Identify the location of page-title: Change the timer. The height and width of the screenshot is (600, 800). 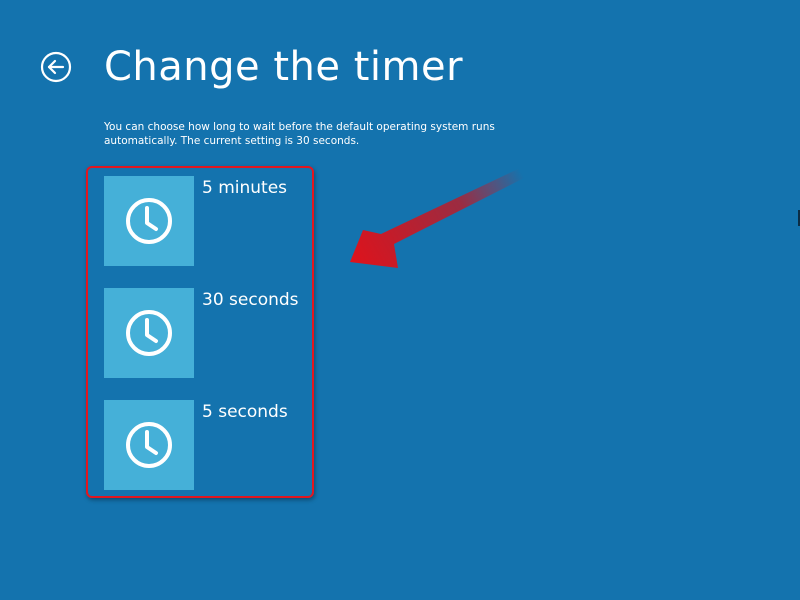
(284, 67).